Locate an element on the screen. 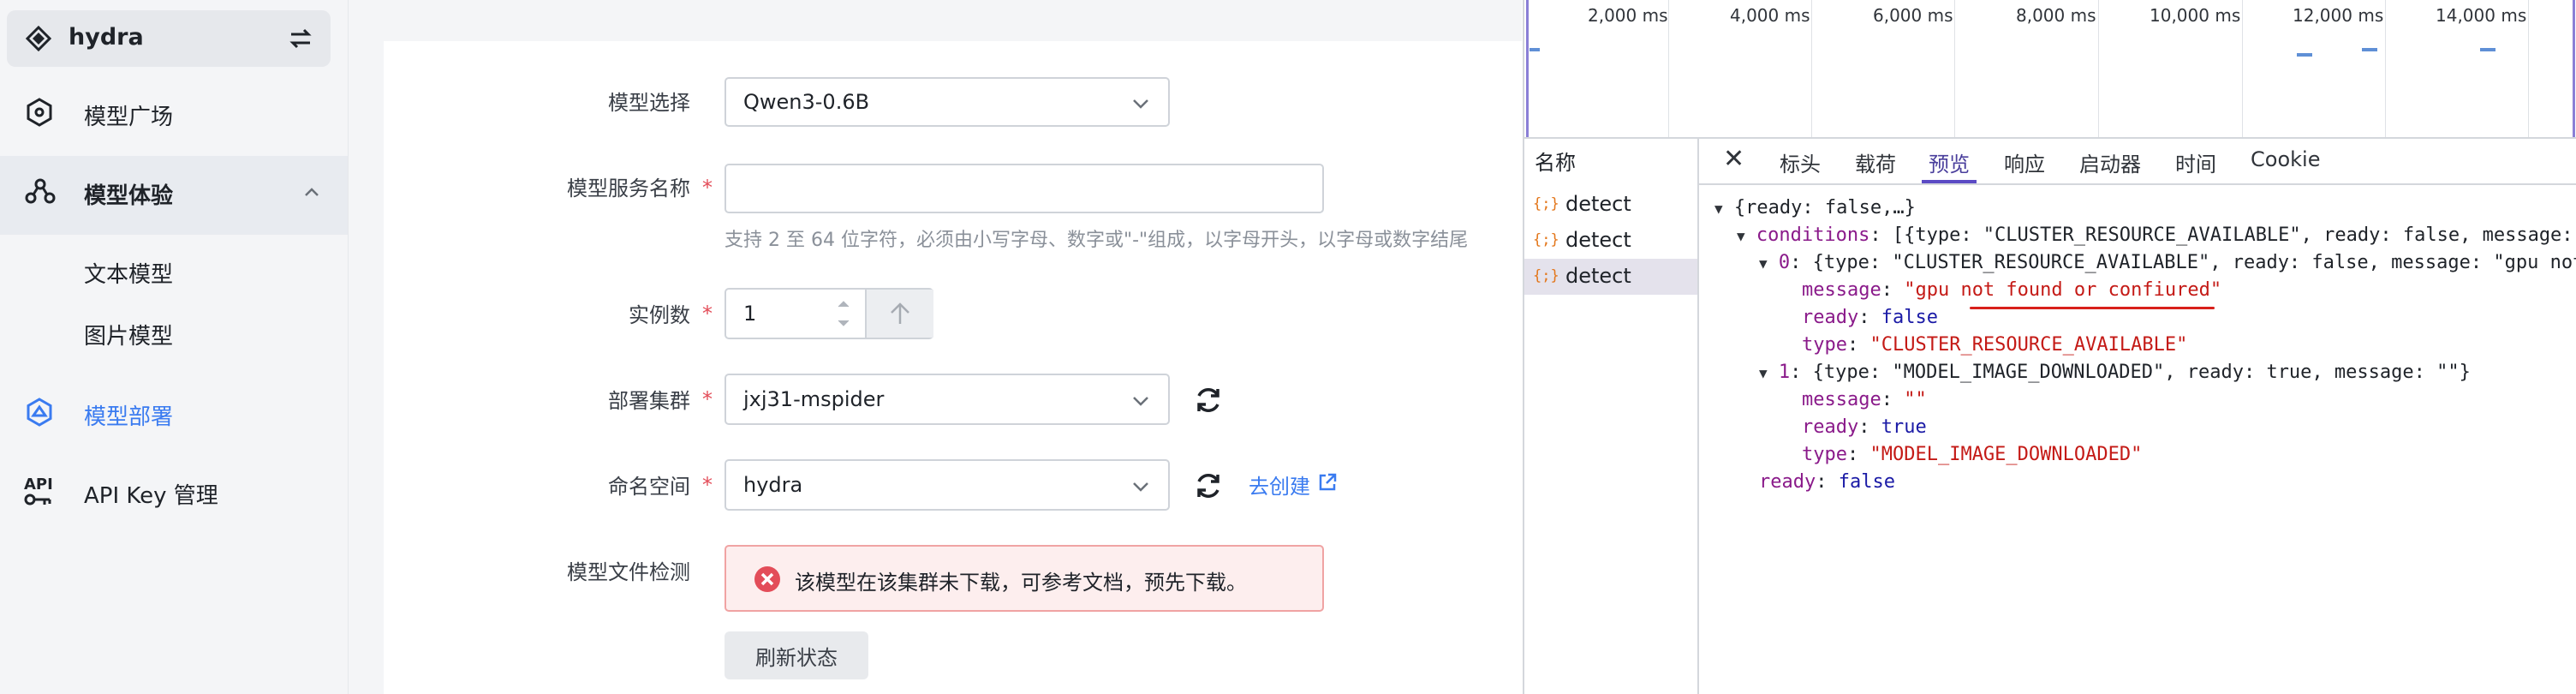  sidebar-item-model-deploy: 模型部署 is located at coordinates (174, 414).